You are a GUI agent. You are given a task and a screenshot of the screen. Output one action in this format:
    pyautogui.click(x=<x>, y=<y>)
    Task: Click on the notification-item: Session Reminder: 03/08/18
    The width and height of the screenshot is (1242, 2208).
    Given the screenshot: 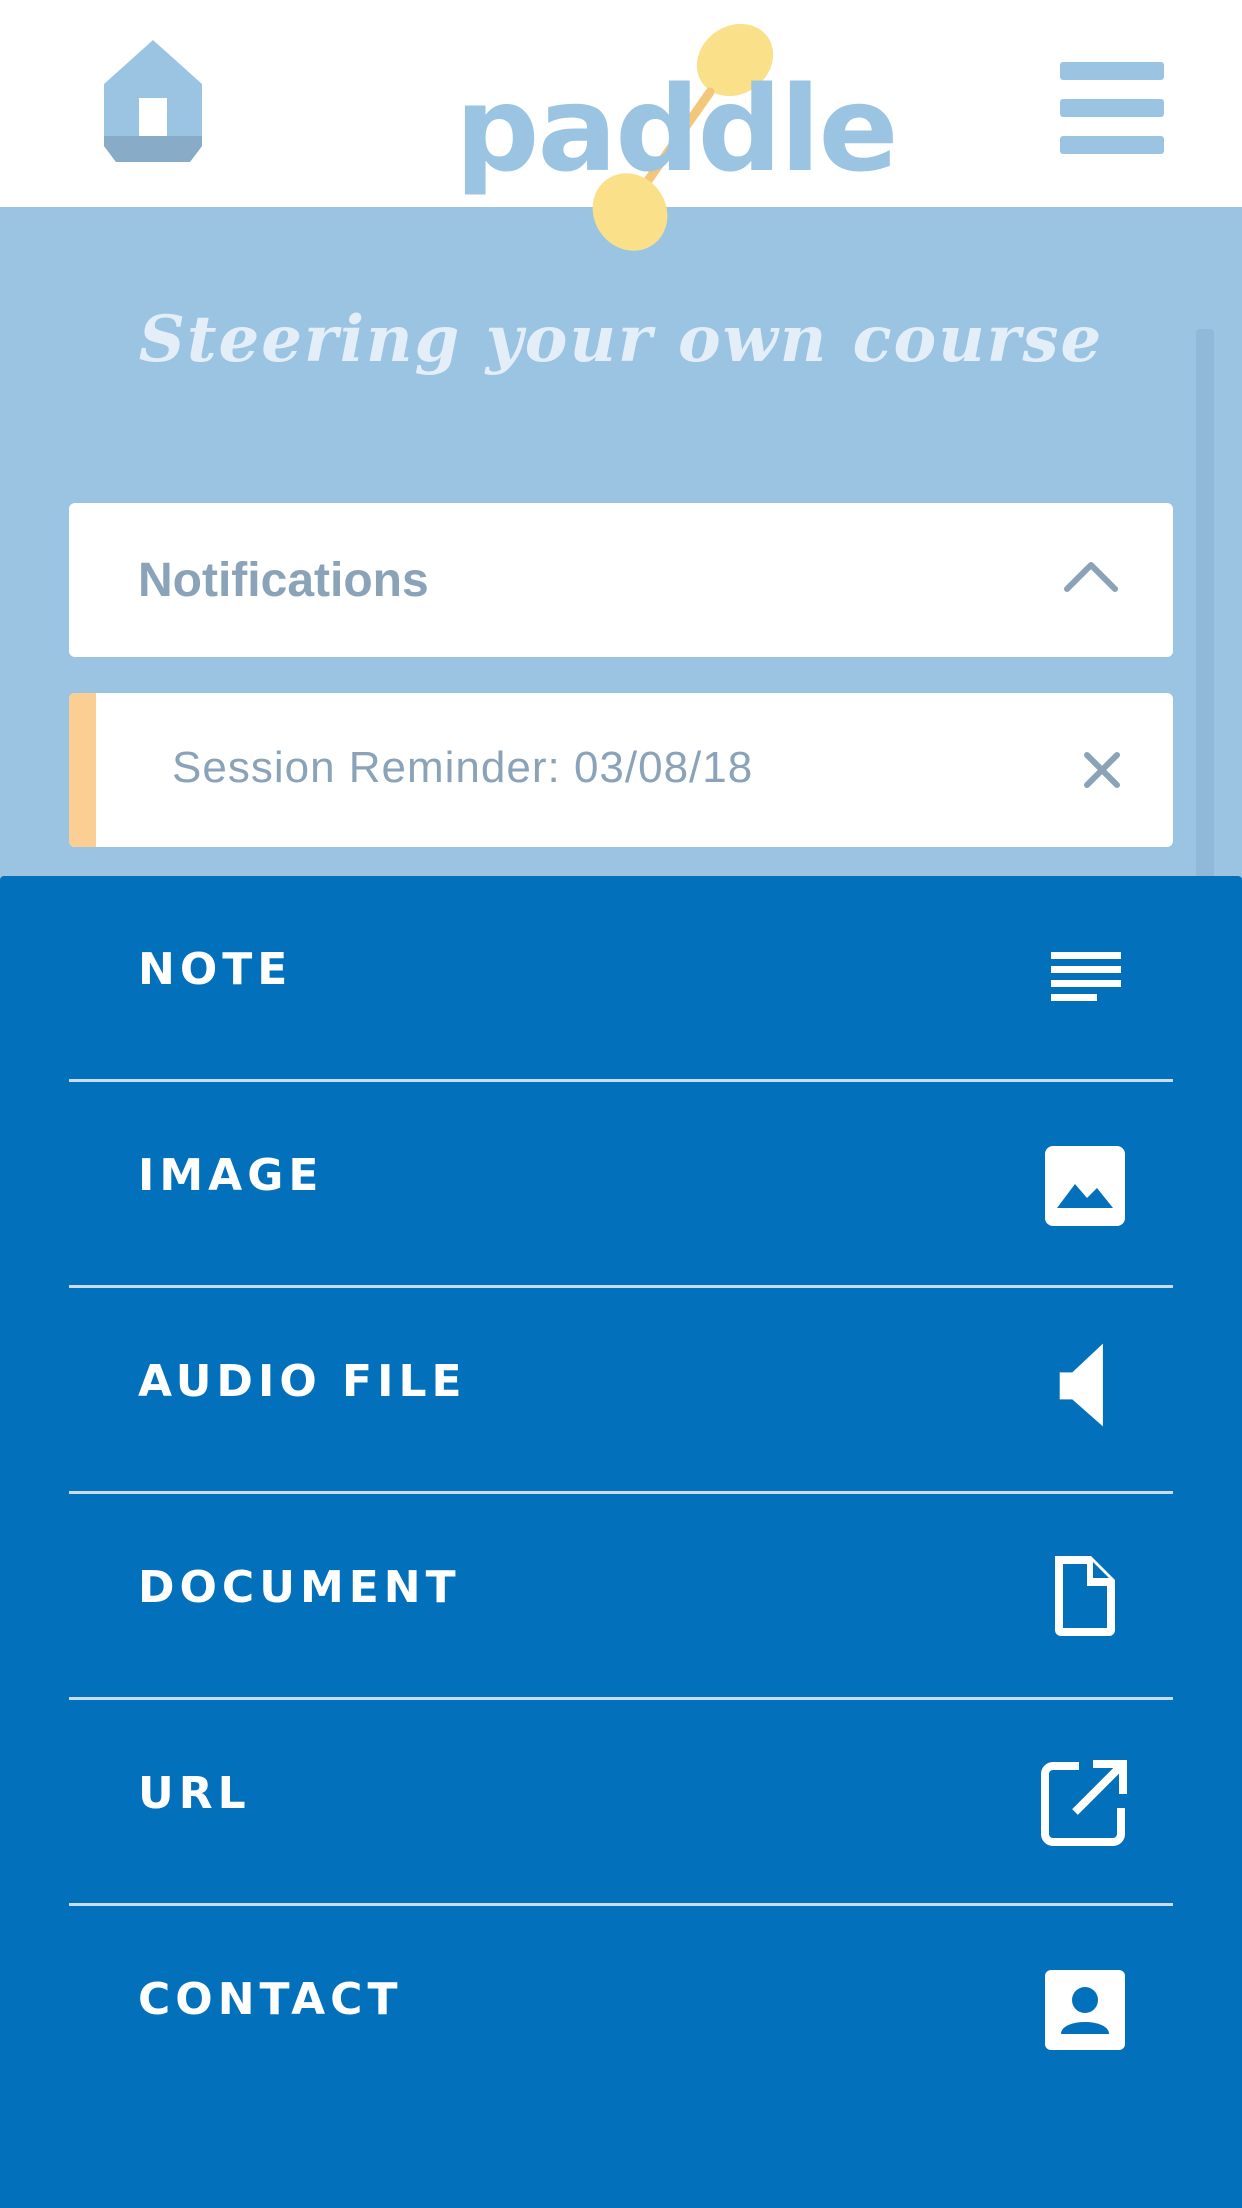 What is the action you would take?
    pyautogui.click(x=621, y=770)
    